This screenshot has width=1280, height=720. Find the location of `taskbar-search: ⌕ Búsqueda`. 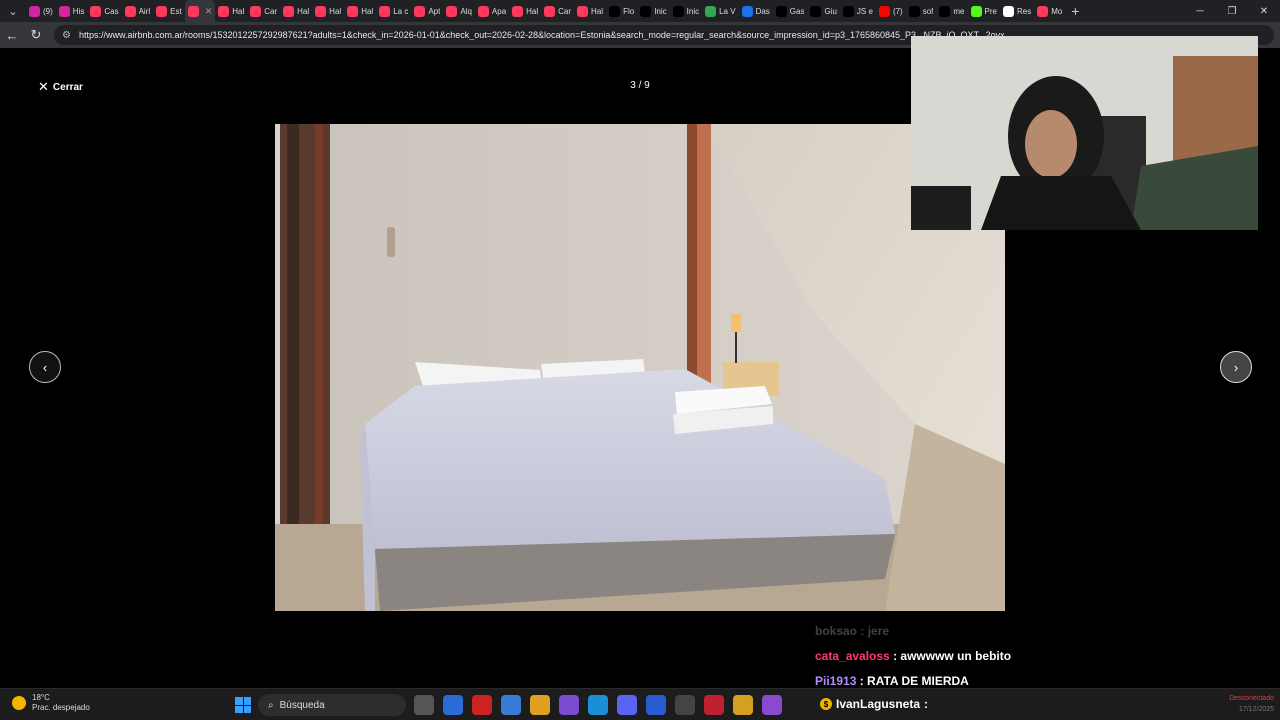

taskbar-search: ⌕ Búsqueda is located at coordinates (332, 705).